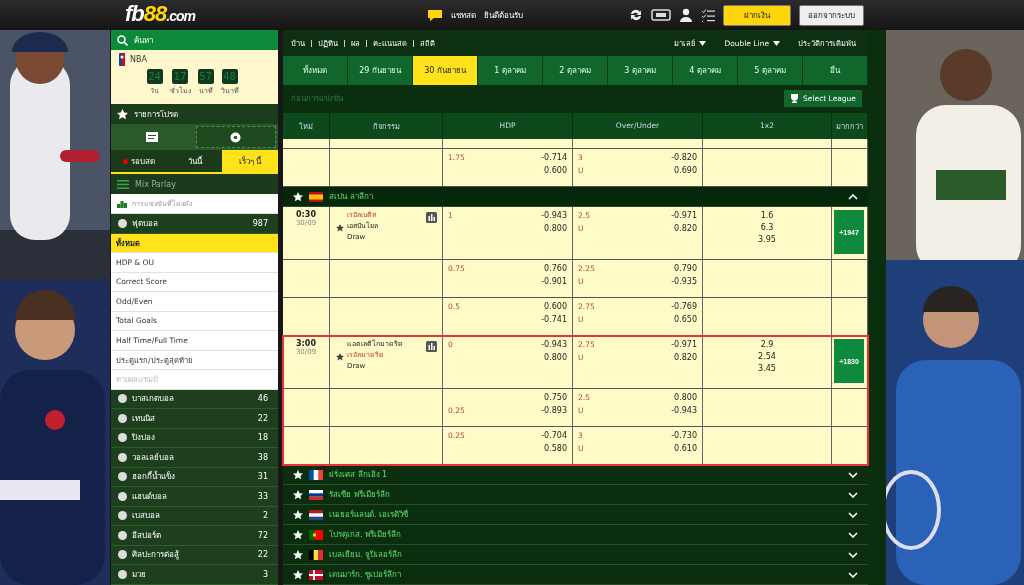 Image resolution: width=1024 pixels, height=585 pixels. What do you see at coordinates (645, 270) in the screenshot?
I see `odds-value: 0.790` at bounding box center [645, 270].